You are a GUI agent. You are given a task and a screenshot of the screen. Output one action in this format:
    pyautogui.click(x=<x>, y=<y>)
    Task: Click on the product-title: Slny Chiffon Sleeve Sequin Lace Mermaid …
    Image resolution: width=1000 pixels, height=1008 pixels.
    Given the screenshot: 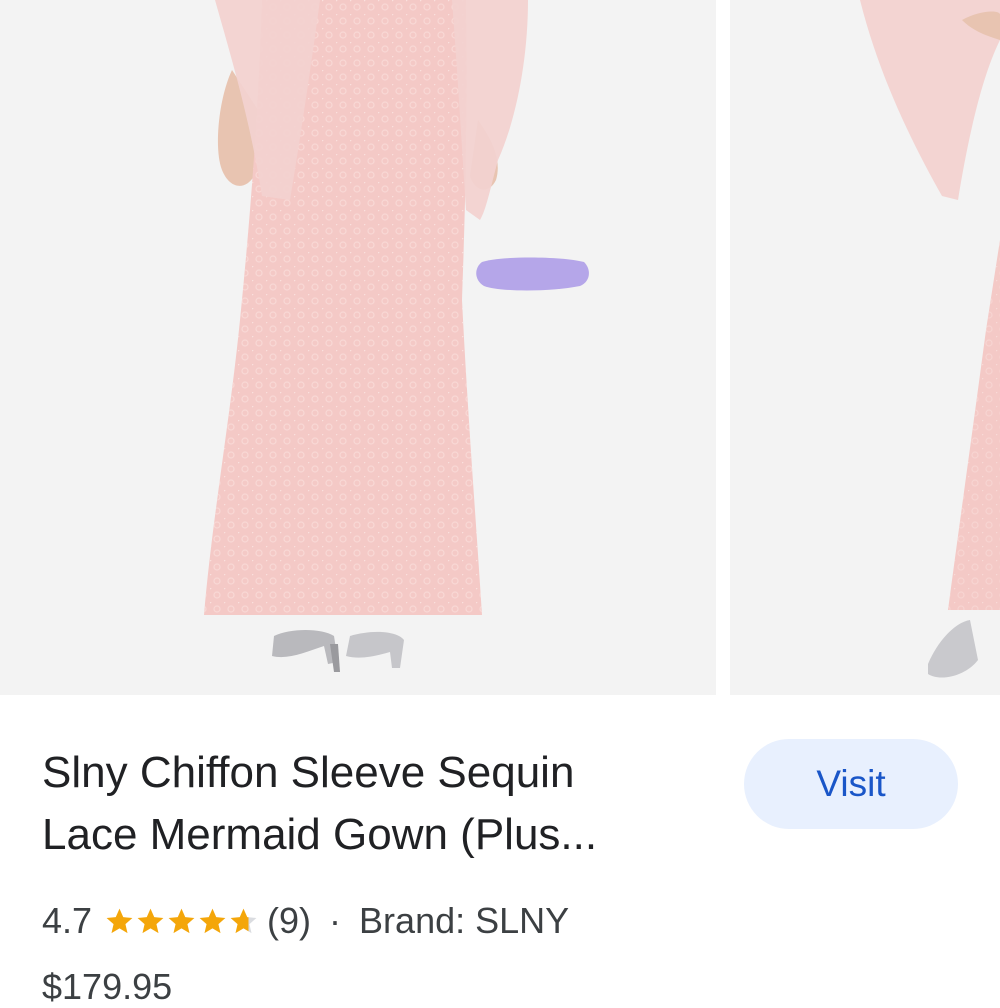 What is the action you would take?
    pyautogui.click(x=382, y=804)
    